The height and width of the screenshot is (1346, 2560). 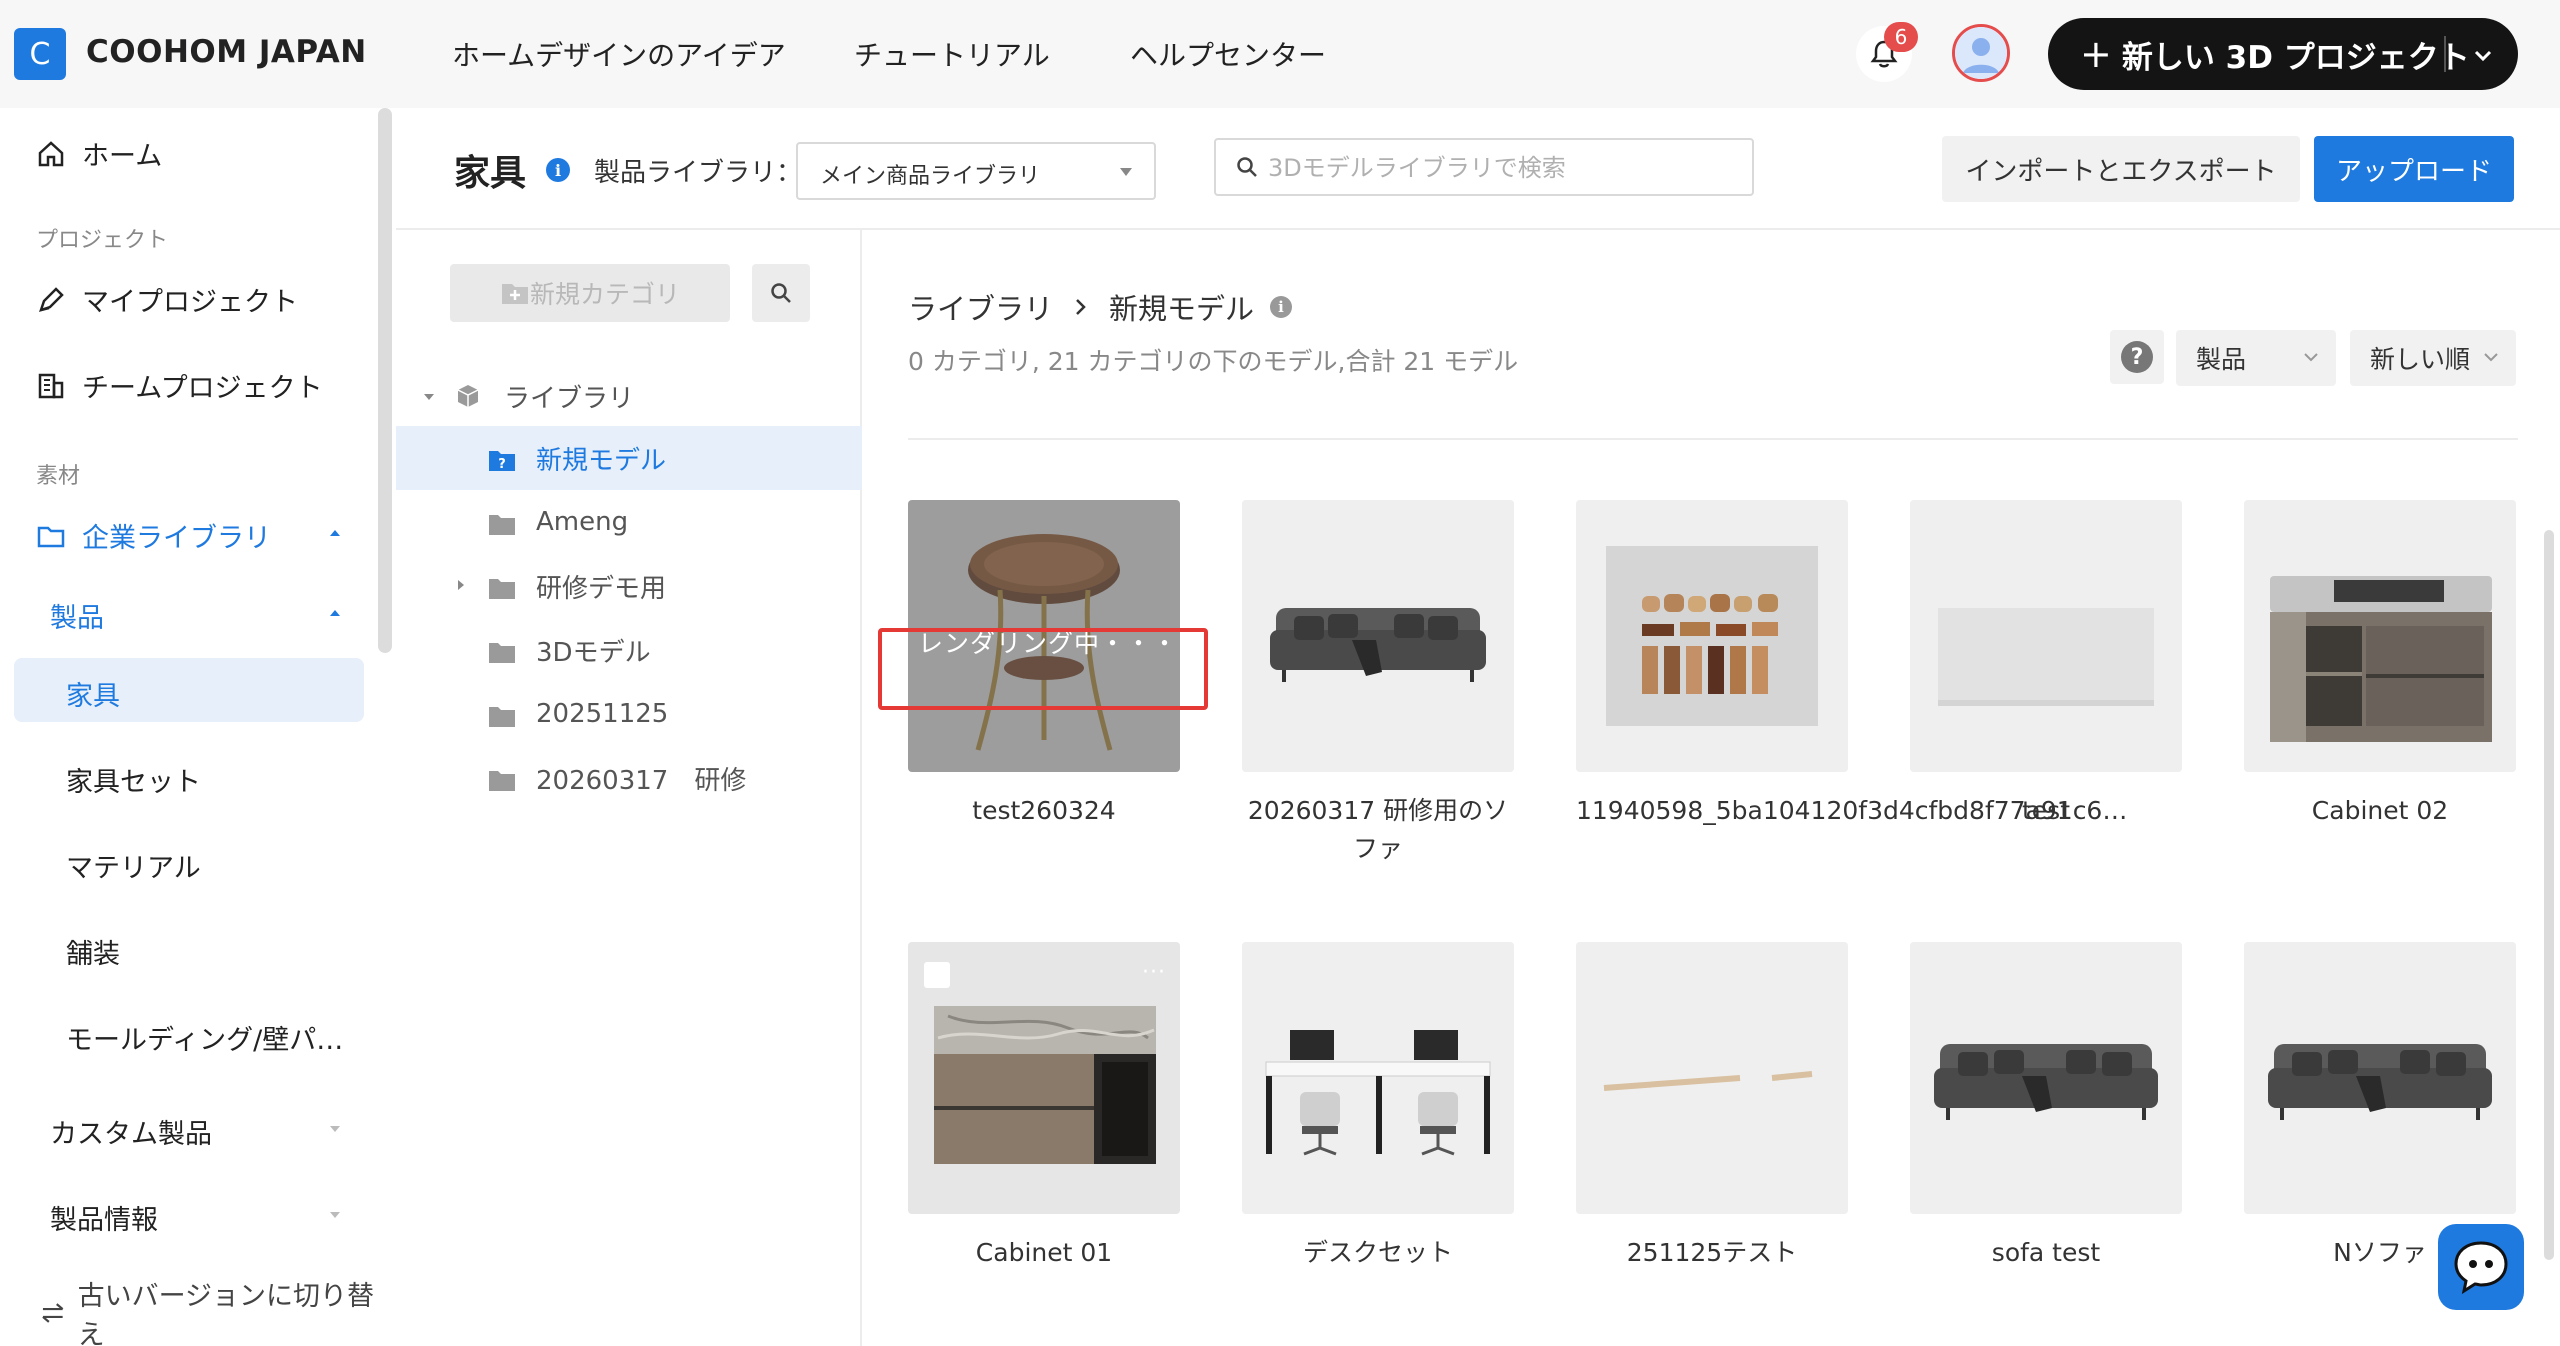 What do you see at coordinates (980, 307) in the screenshot?
I see `breadcrumb-root: ライブラリ` at bounding box center [980, 307].